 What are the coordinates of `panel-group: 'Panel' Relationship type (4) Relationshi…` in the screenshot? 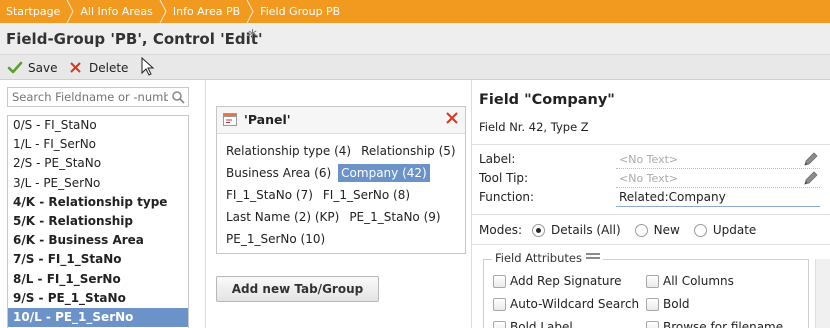 It's located at (341, 180).